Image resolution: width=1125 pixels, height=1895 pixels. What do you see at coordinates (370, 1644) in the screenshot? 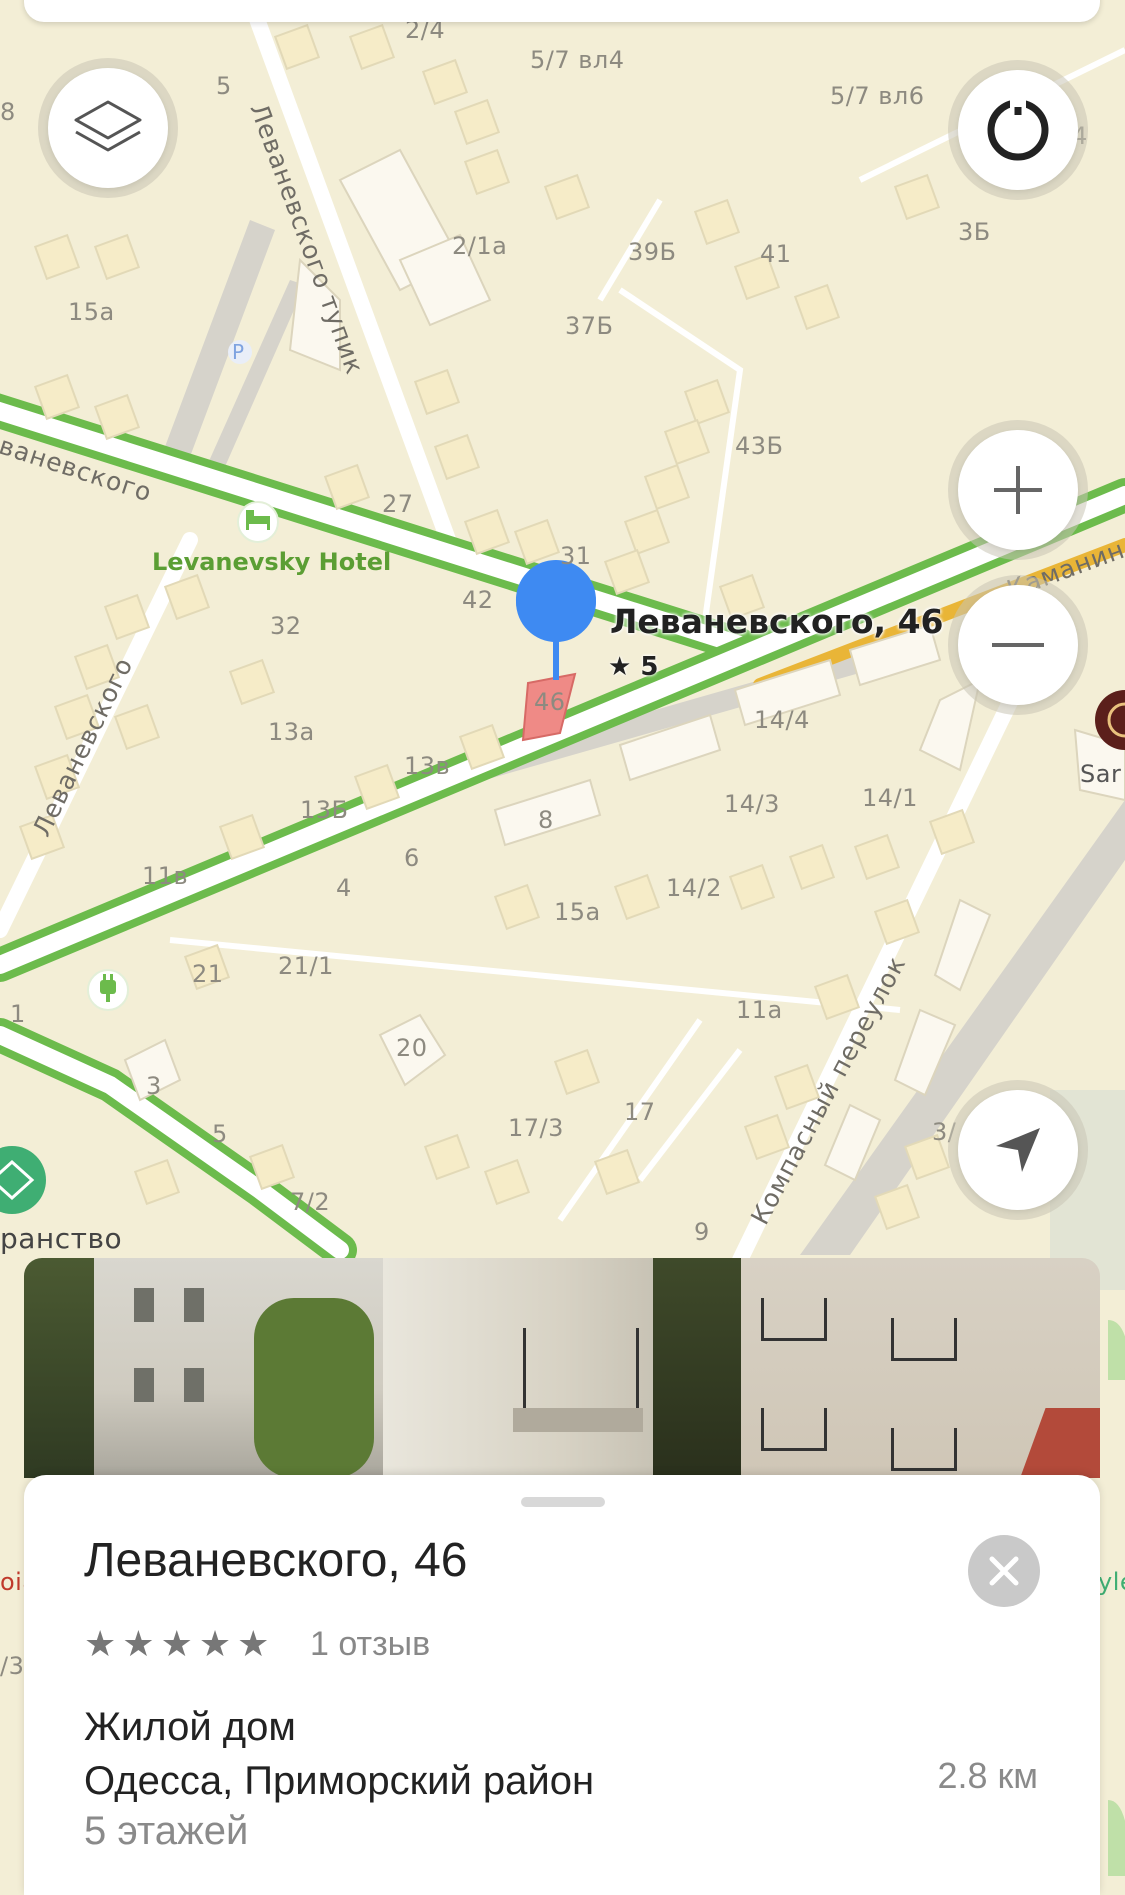
I see `reviews-link: 1 отзыв` at bounding box center [370, 1644].